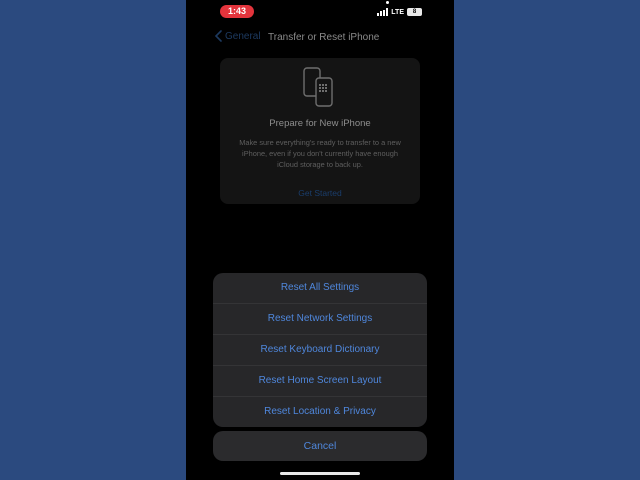  Describe the element at coordinates (320, 12) in the screenshot. I see `status-bar: 1:43 LTE 8` at that location.